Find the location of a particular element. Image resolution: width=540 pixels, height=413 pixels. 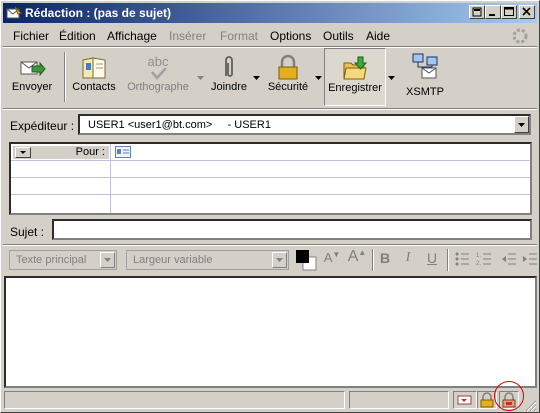

menu-file: Fichier is located at coordinates (31, 36).